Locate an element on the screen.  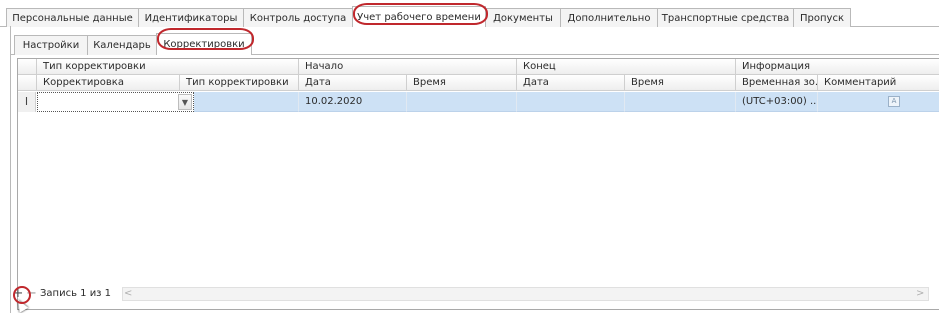
tab-personal-data: Персональные данные is located at coordinates (72, 17).